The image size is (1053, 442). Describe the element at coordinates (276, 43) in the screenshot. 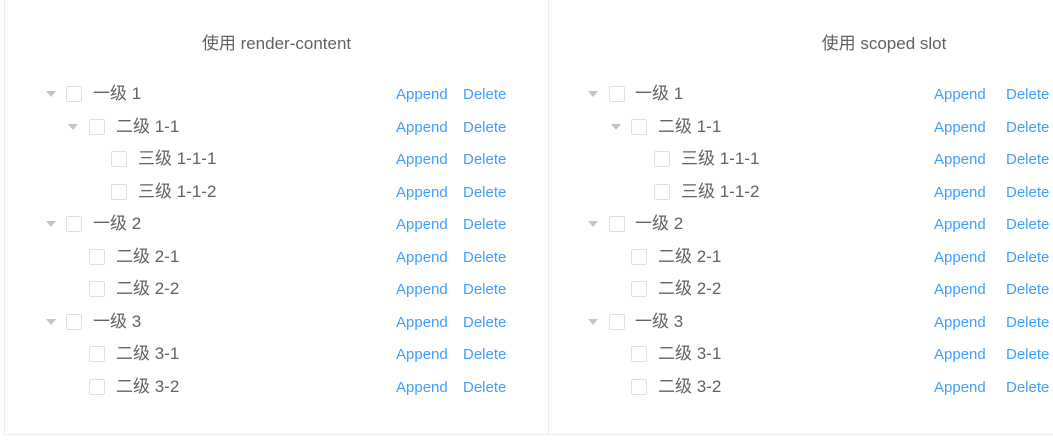

I see `panel-title: 使用 render-content` at that location.